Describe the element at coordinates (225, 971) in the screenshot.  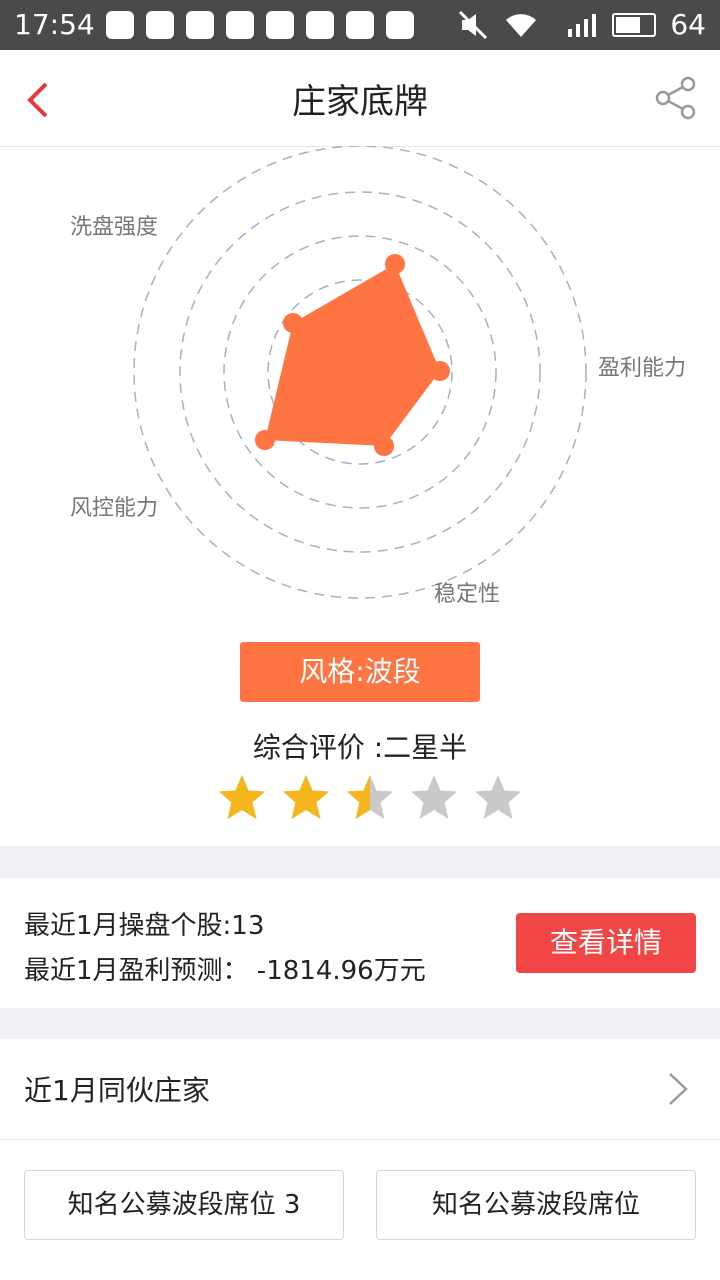
I see `stat-profit-forecast: 最近1月盈利预测： -1814.96万元` at that location.